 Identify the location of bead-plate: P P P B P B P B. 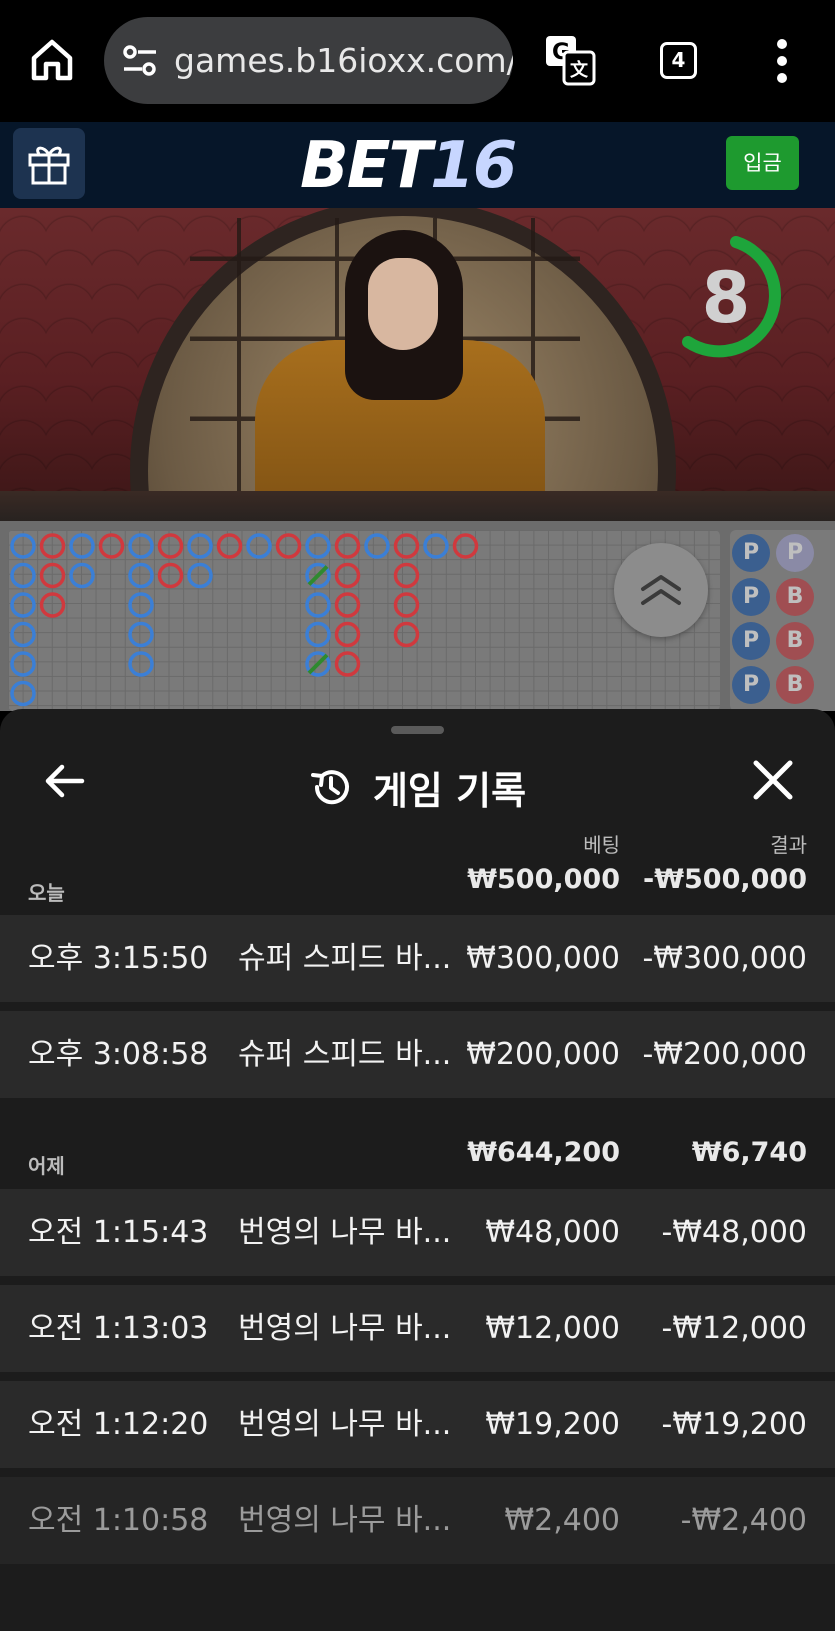
(782, 620).